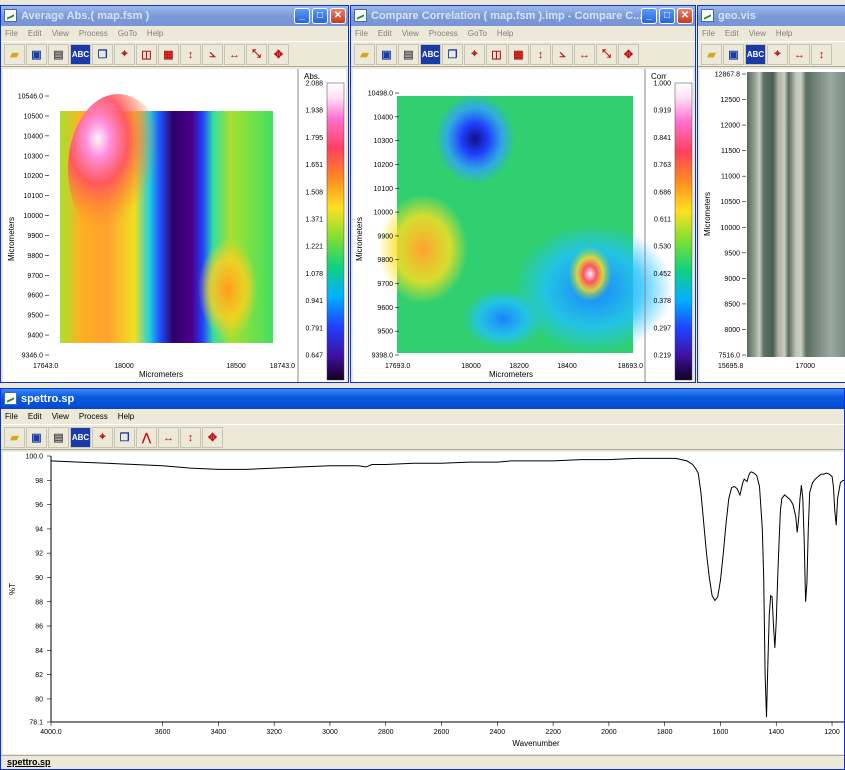 The image size is (845, 770). I want to click on y-tick-label: 10400, so click(34, 136).